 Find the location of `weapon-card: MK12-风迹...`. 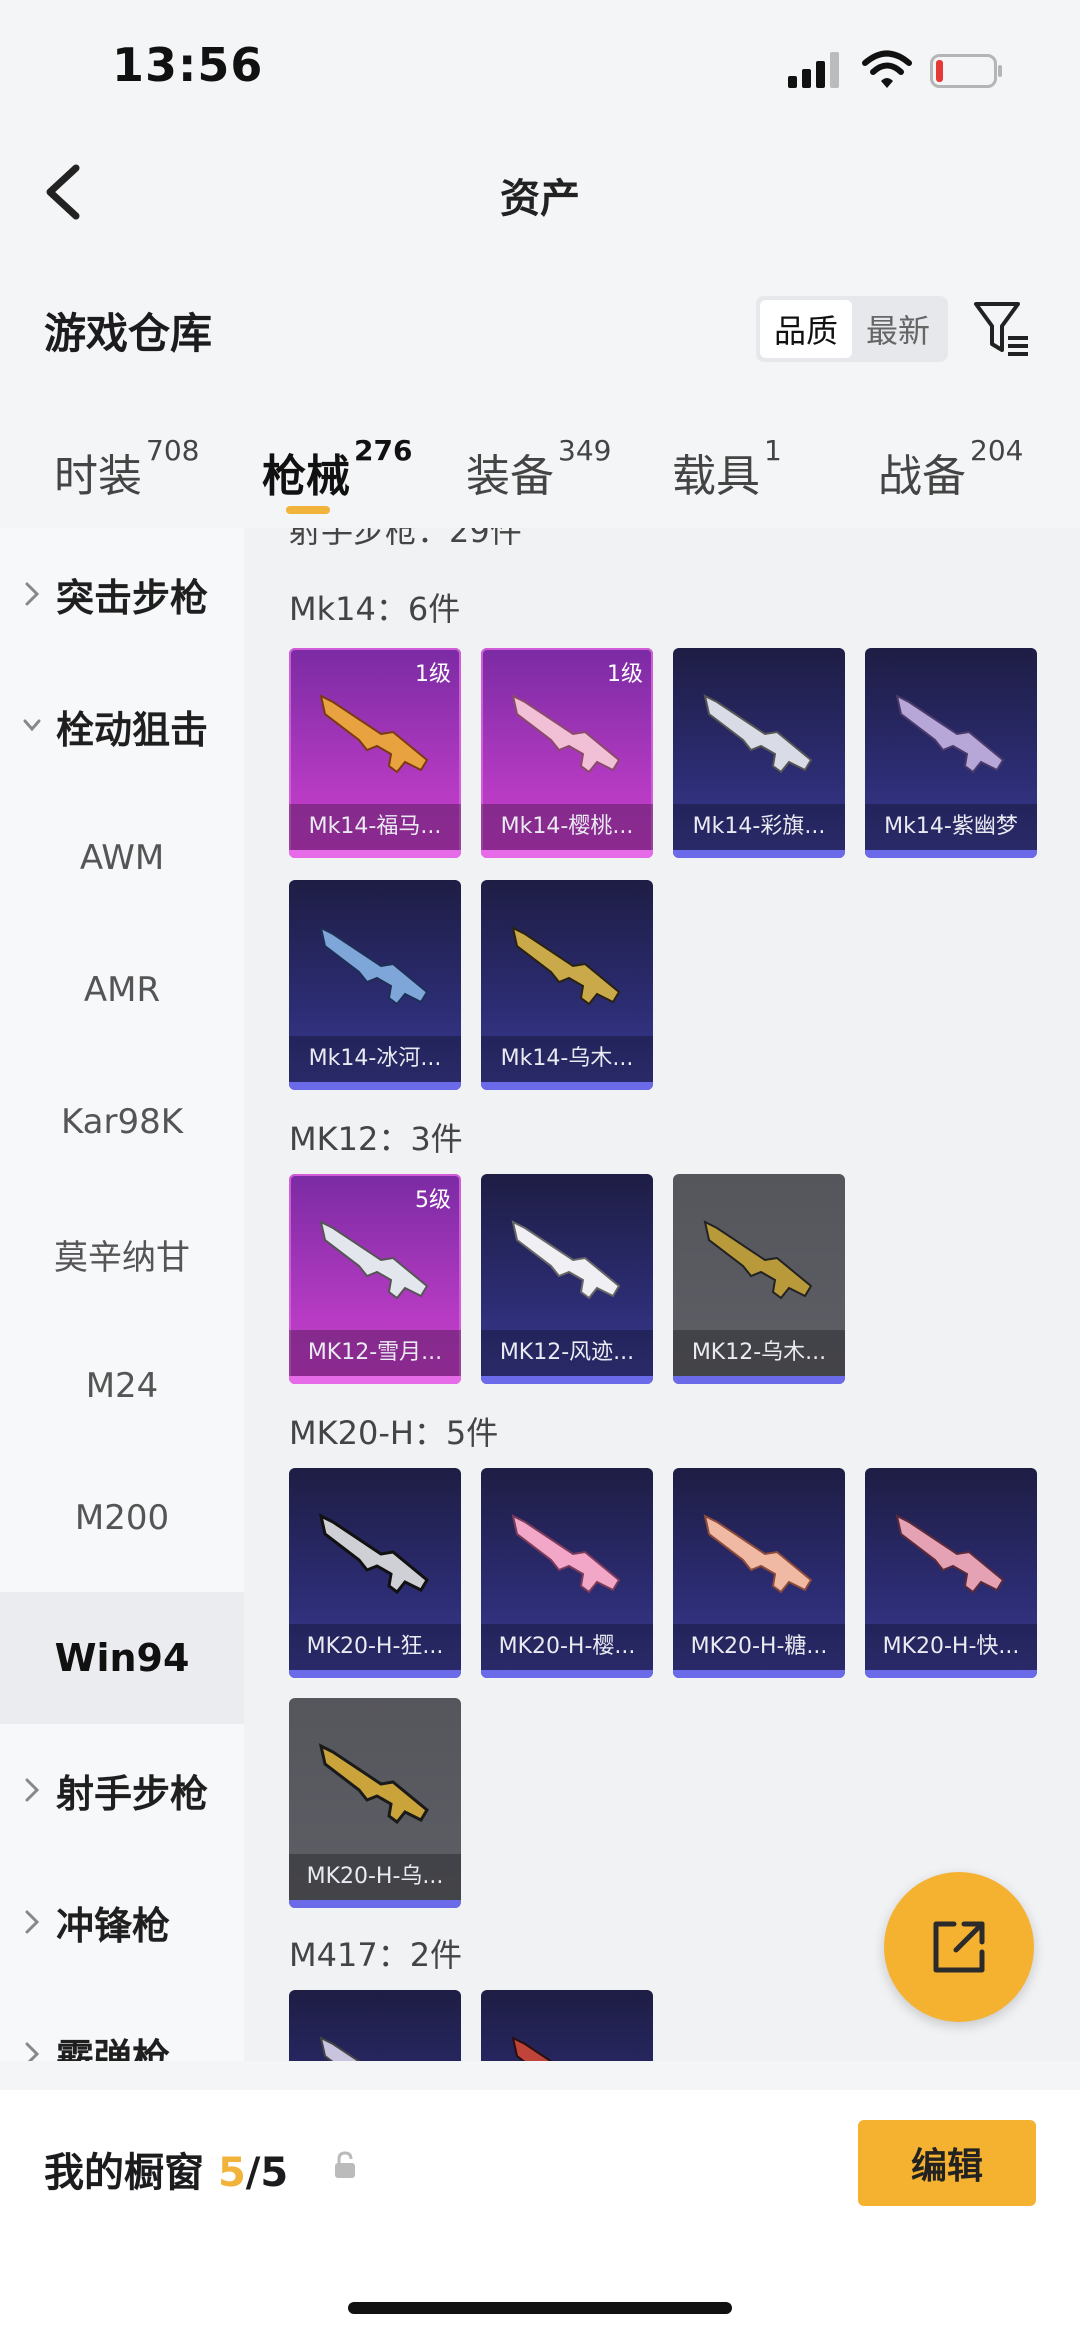

weapon-card: MK12-风迹... is located at coordinates (567, 1279).